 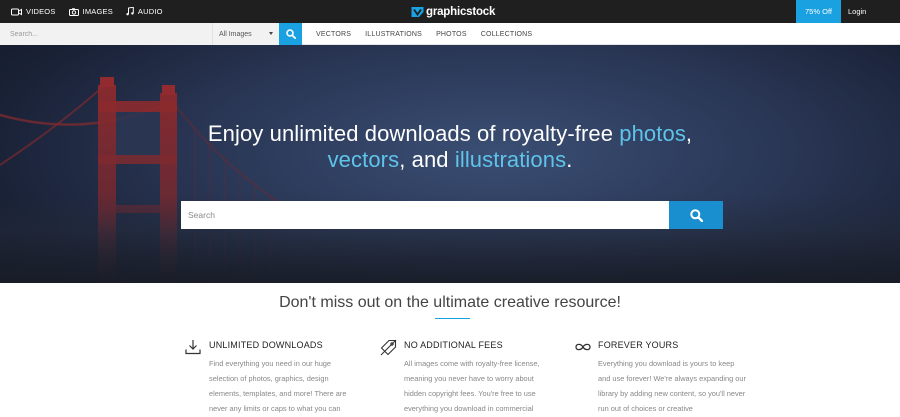 What do you see at coordinates (427, 159) in the screenshot?
I see `hero-title-text: , and` at bounding box center [427, 159].